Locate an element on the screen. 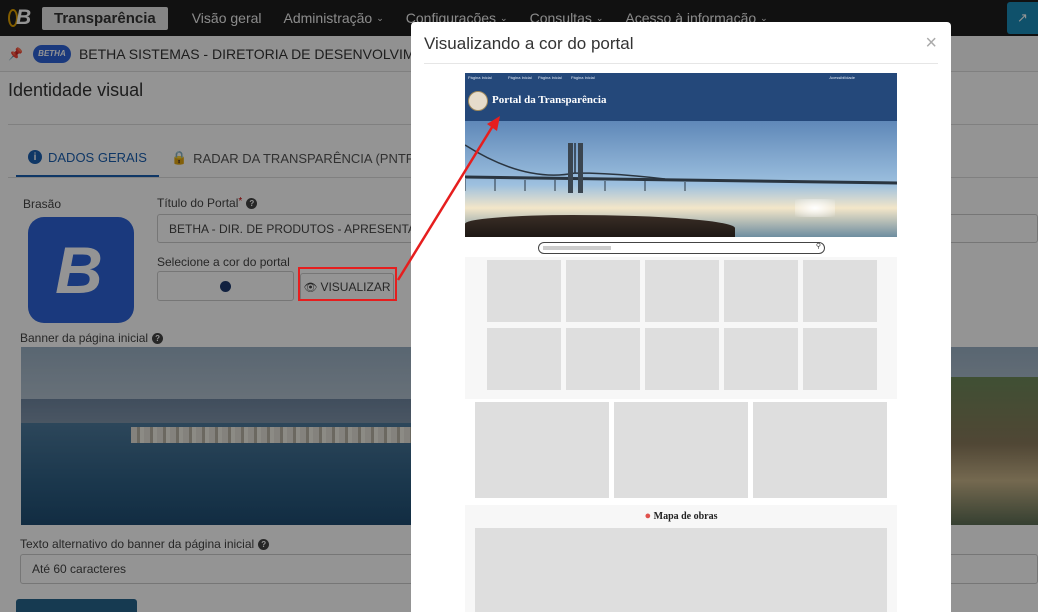 This screenshot has height=612, width=1038. preview-search-bar: ⚲ is located at coordinates (681, 248).